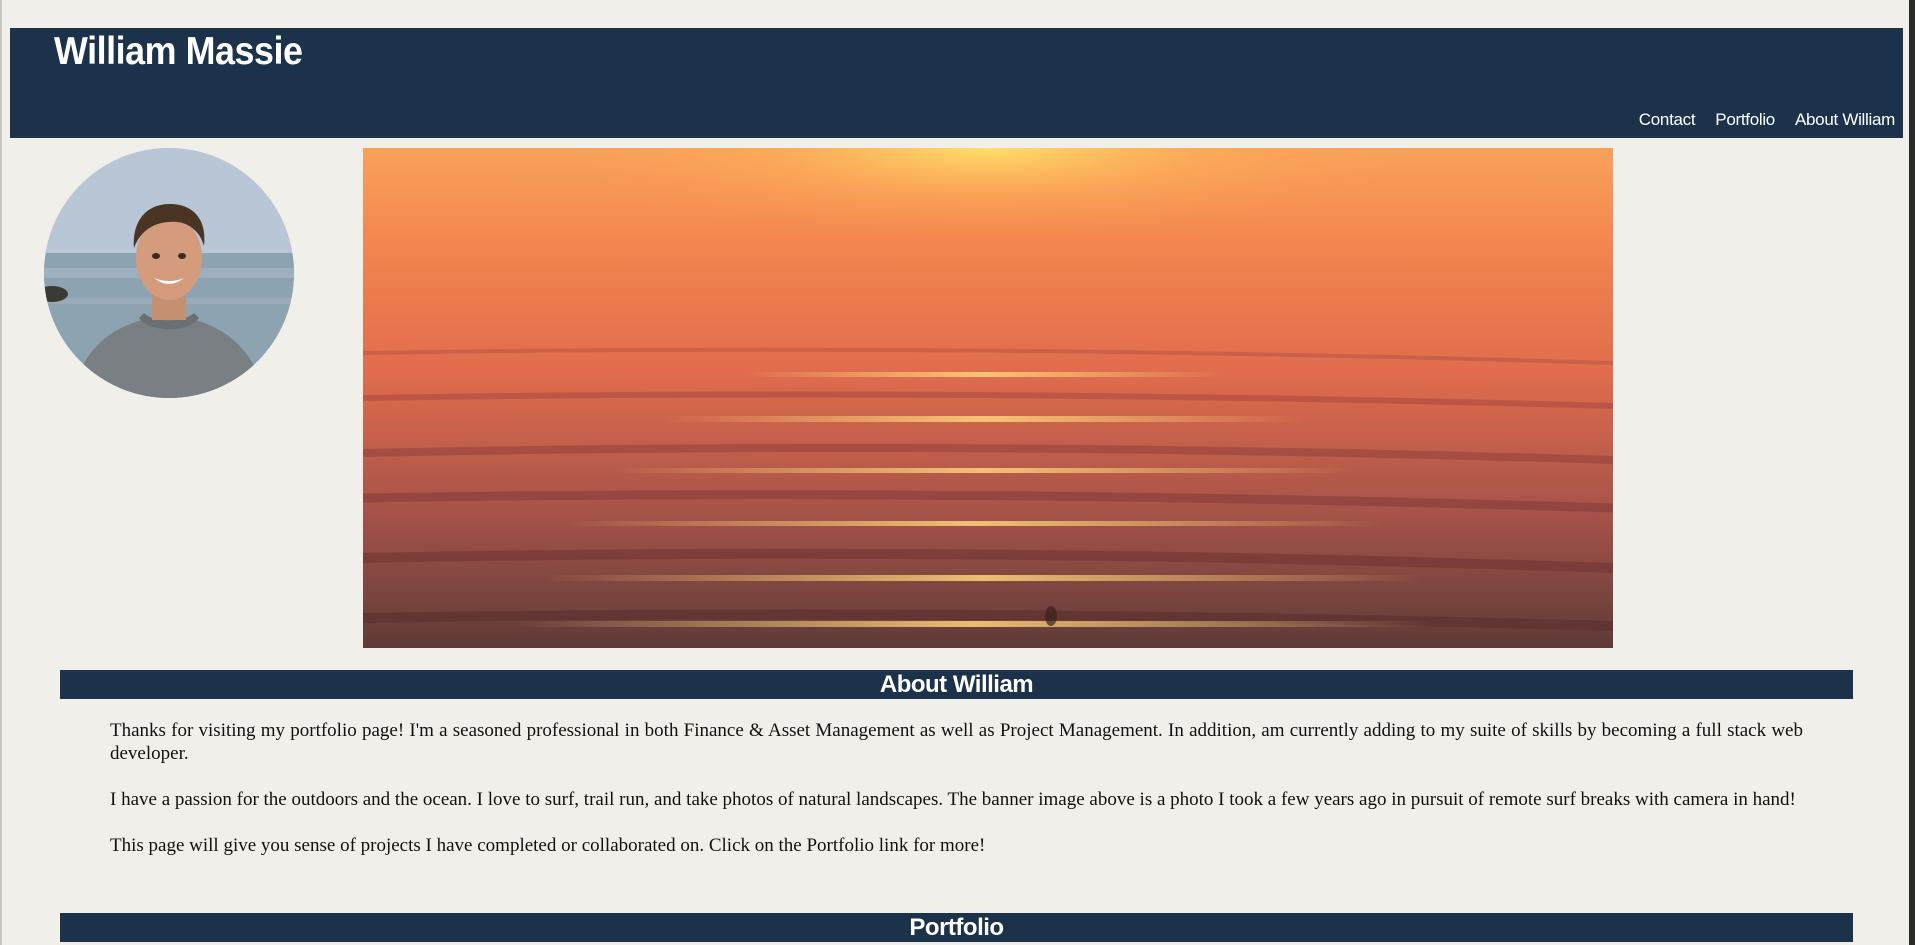 The image size is (1915, 945). Describe the element at coordinates (1745, 120) in the screenshot. I see `nav-link-portfolio: Portfolio` at that location.